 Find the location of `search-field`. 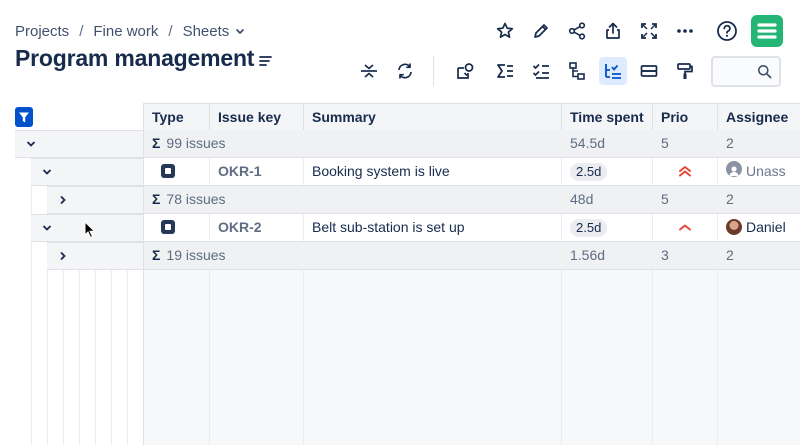

search-field is located at coordinates (746, 71).